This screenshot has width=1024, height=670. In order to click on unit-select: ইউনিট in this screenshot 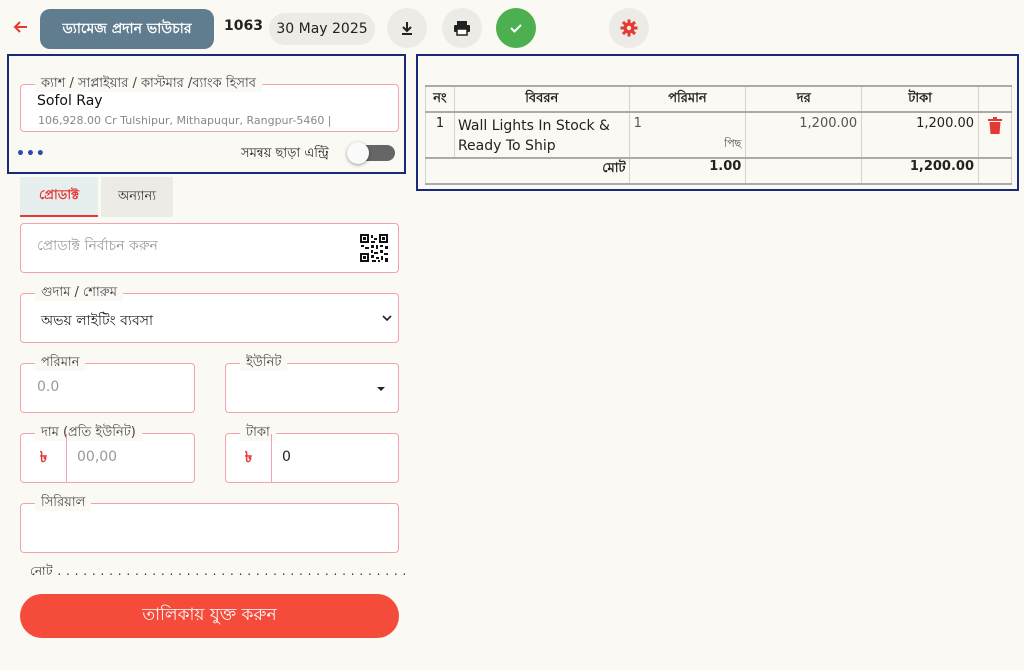, I will do `click(312, 384)`.